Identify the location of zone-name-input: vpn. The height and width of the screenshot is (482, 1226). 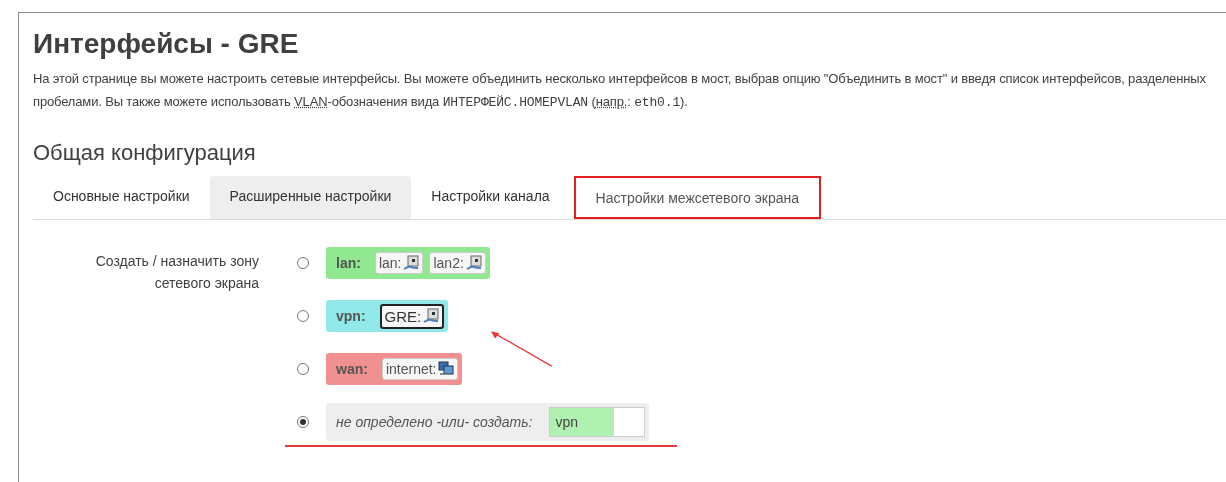
(596, 422).